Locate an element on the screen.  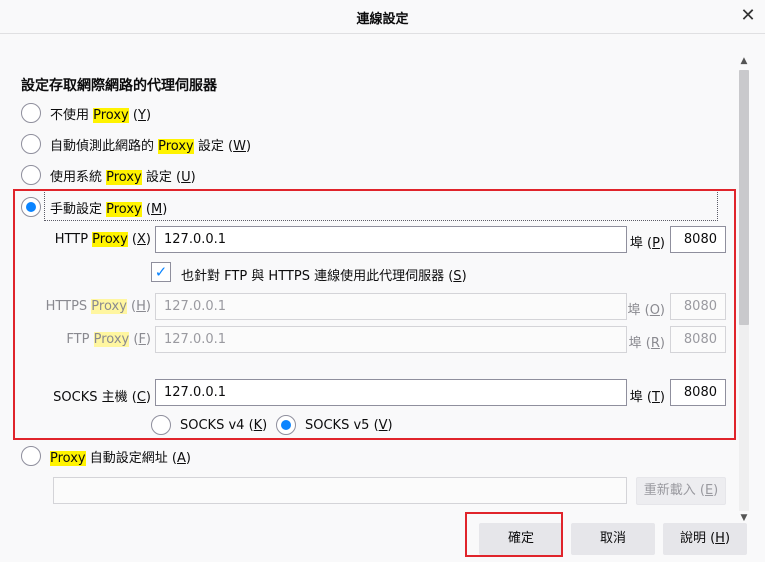
radio-socks-v5 is located at coordinates (286, 425).